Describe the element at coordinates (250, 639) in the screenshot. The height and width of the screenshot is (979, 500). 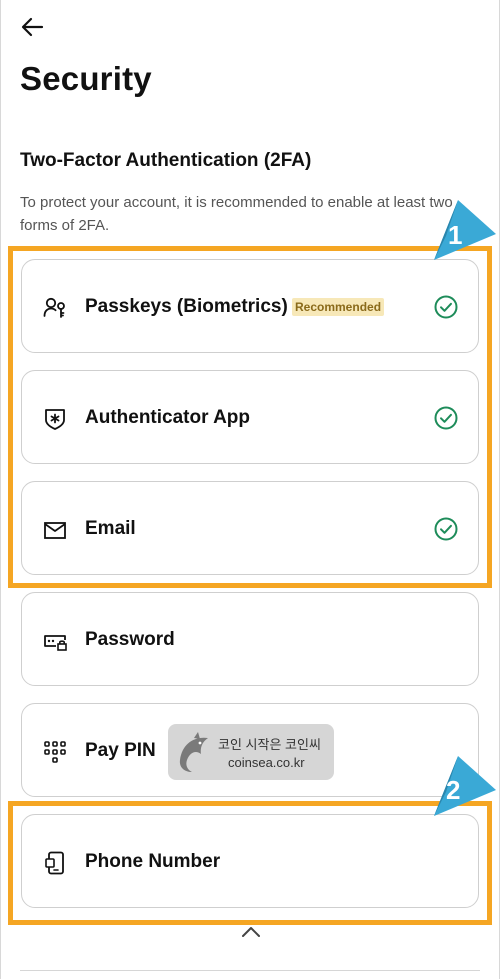
I see `method-card-password: Password` at that location.